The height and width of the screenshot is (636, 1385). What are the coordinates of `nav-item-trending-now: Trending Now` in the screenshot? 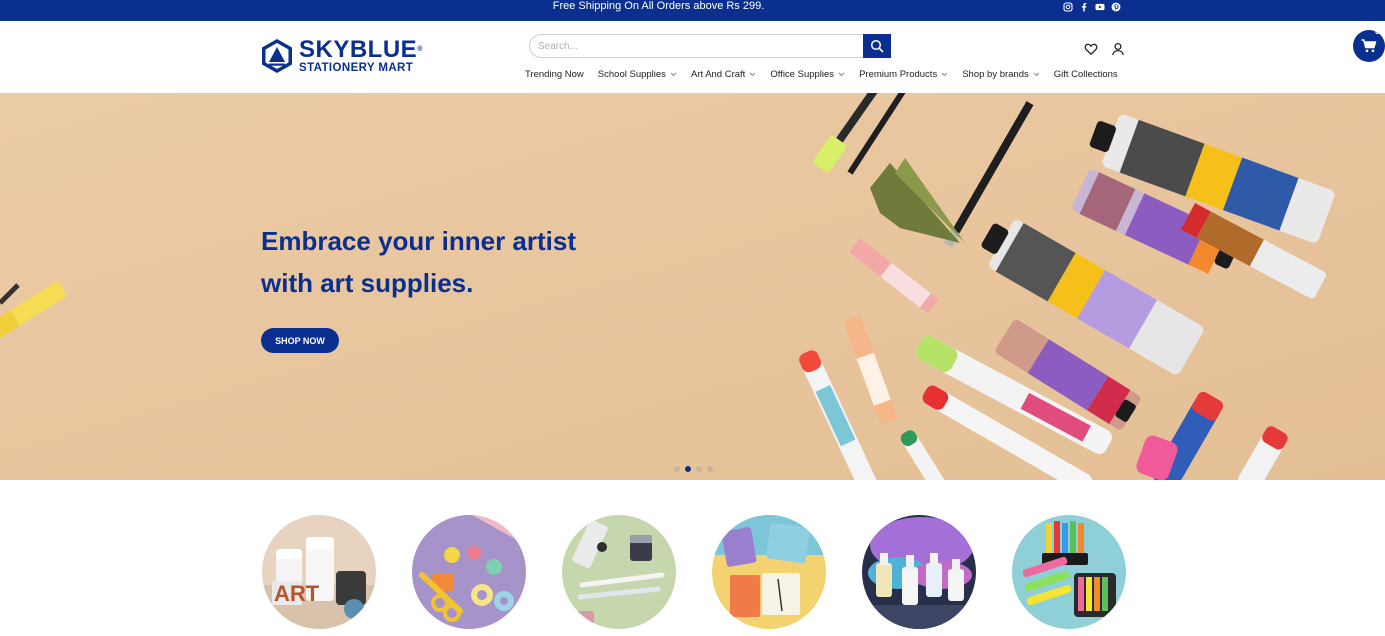 It's located at (554, 74).